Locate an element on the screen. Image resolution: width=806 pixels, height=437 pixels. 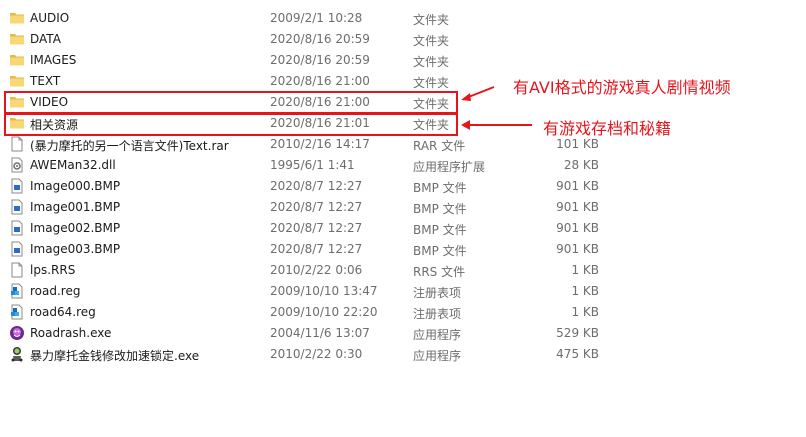
annotation-arrows is located at coordinates (496, 108).